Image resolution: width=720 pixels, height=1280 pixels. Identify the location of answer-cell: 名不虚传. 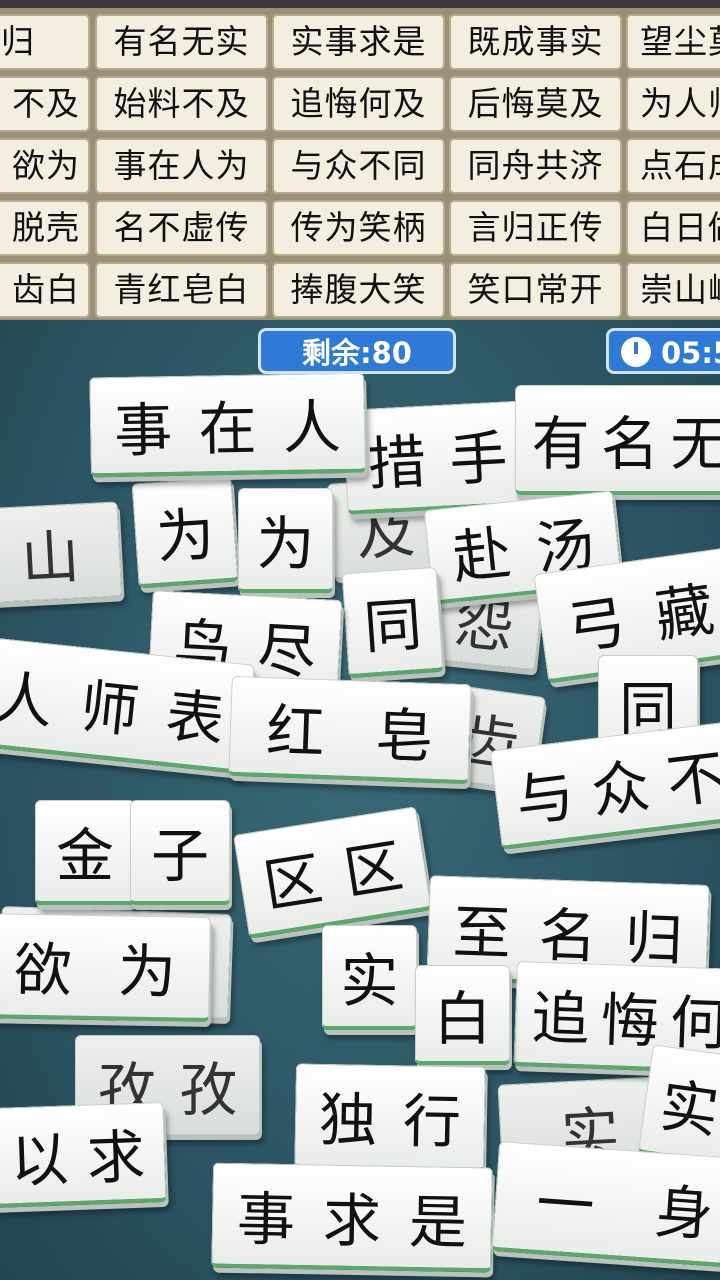
(181, 228).